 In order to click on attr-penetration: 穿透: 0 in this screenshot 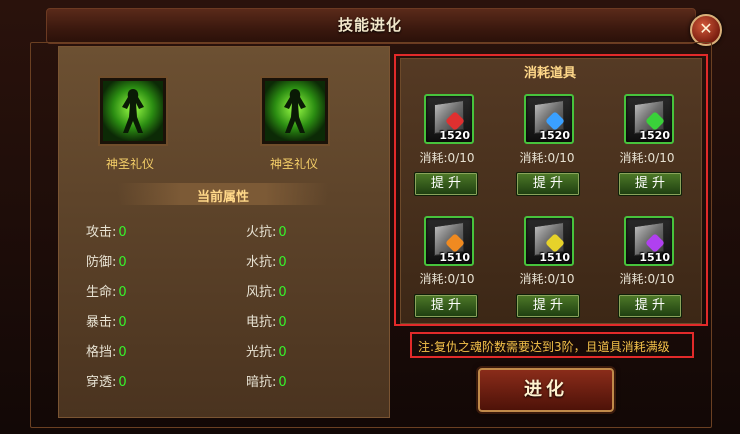, I will do `click(106, 382)`.